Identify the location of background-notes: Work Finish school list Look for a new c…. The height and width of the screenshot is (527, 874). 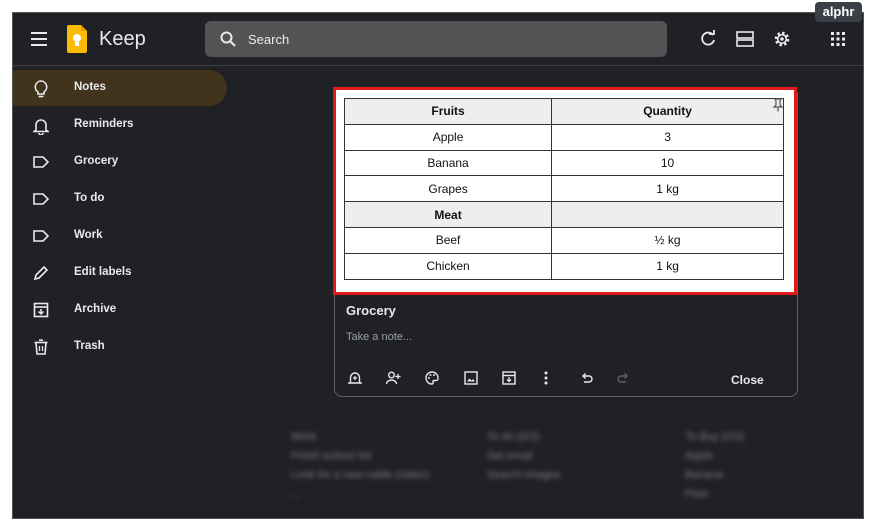
(569, 474).